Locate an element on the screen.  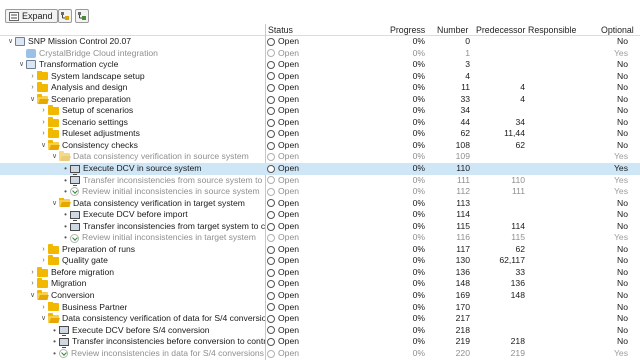
table-row: › Quality gate Open 0% 130 62,117 No is located at coordinates (320, 261).